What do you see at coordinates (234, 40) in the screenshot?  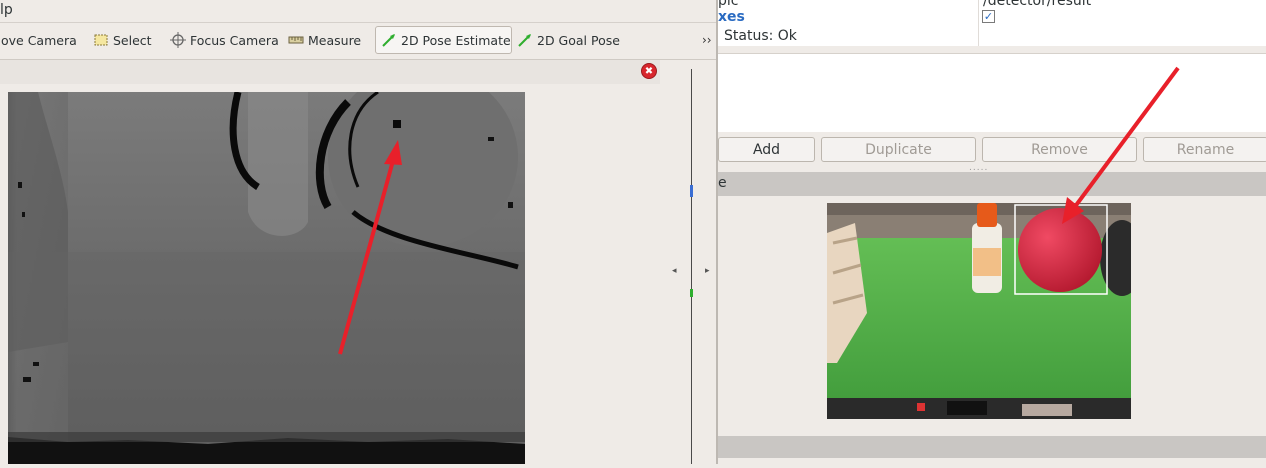 I see `tool-focus-camera-label: Focus Camera` at bounding box center [234, 40].